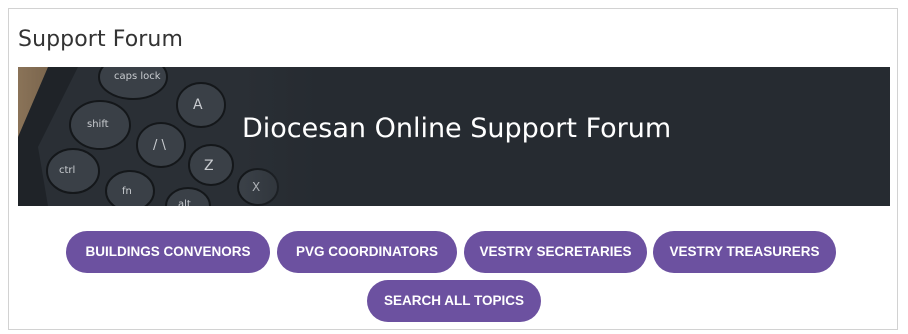 The width and height of the screenshot is (908, 334). Describe the element at coordinates (457, 128) in the screenshot. I see `banner-heading: Diocesan Online Support Forum` at that location.